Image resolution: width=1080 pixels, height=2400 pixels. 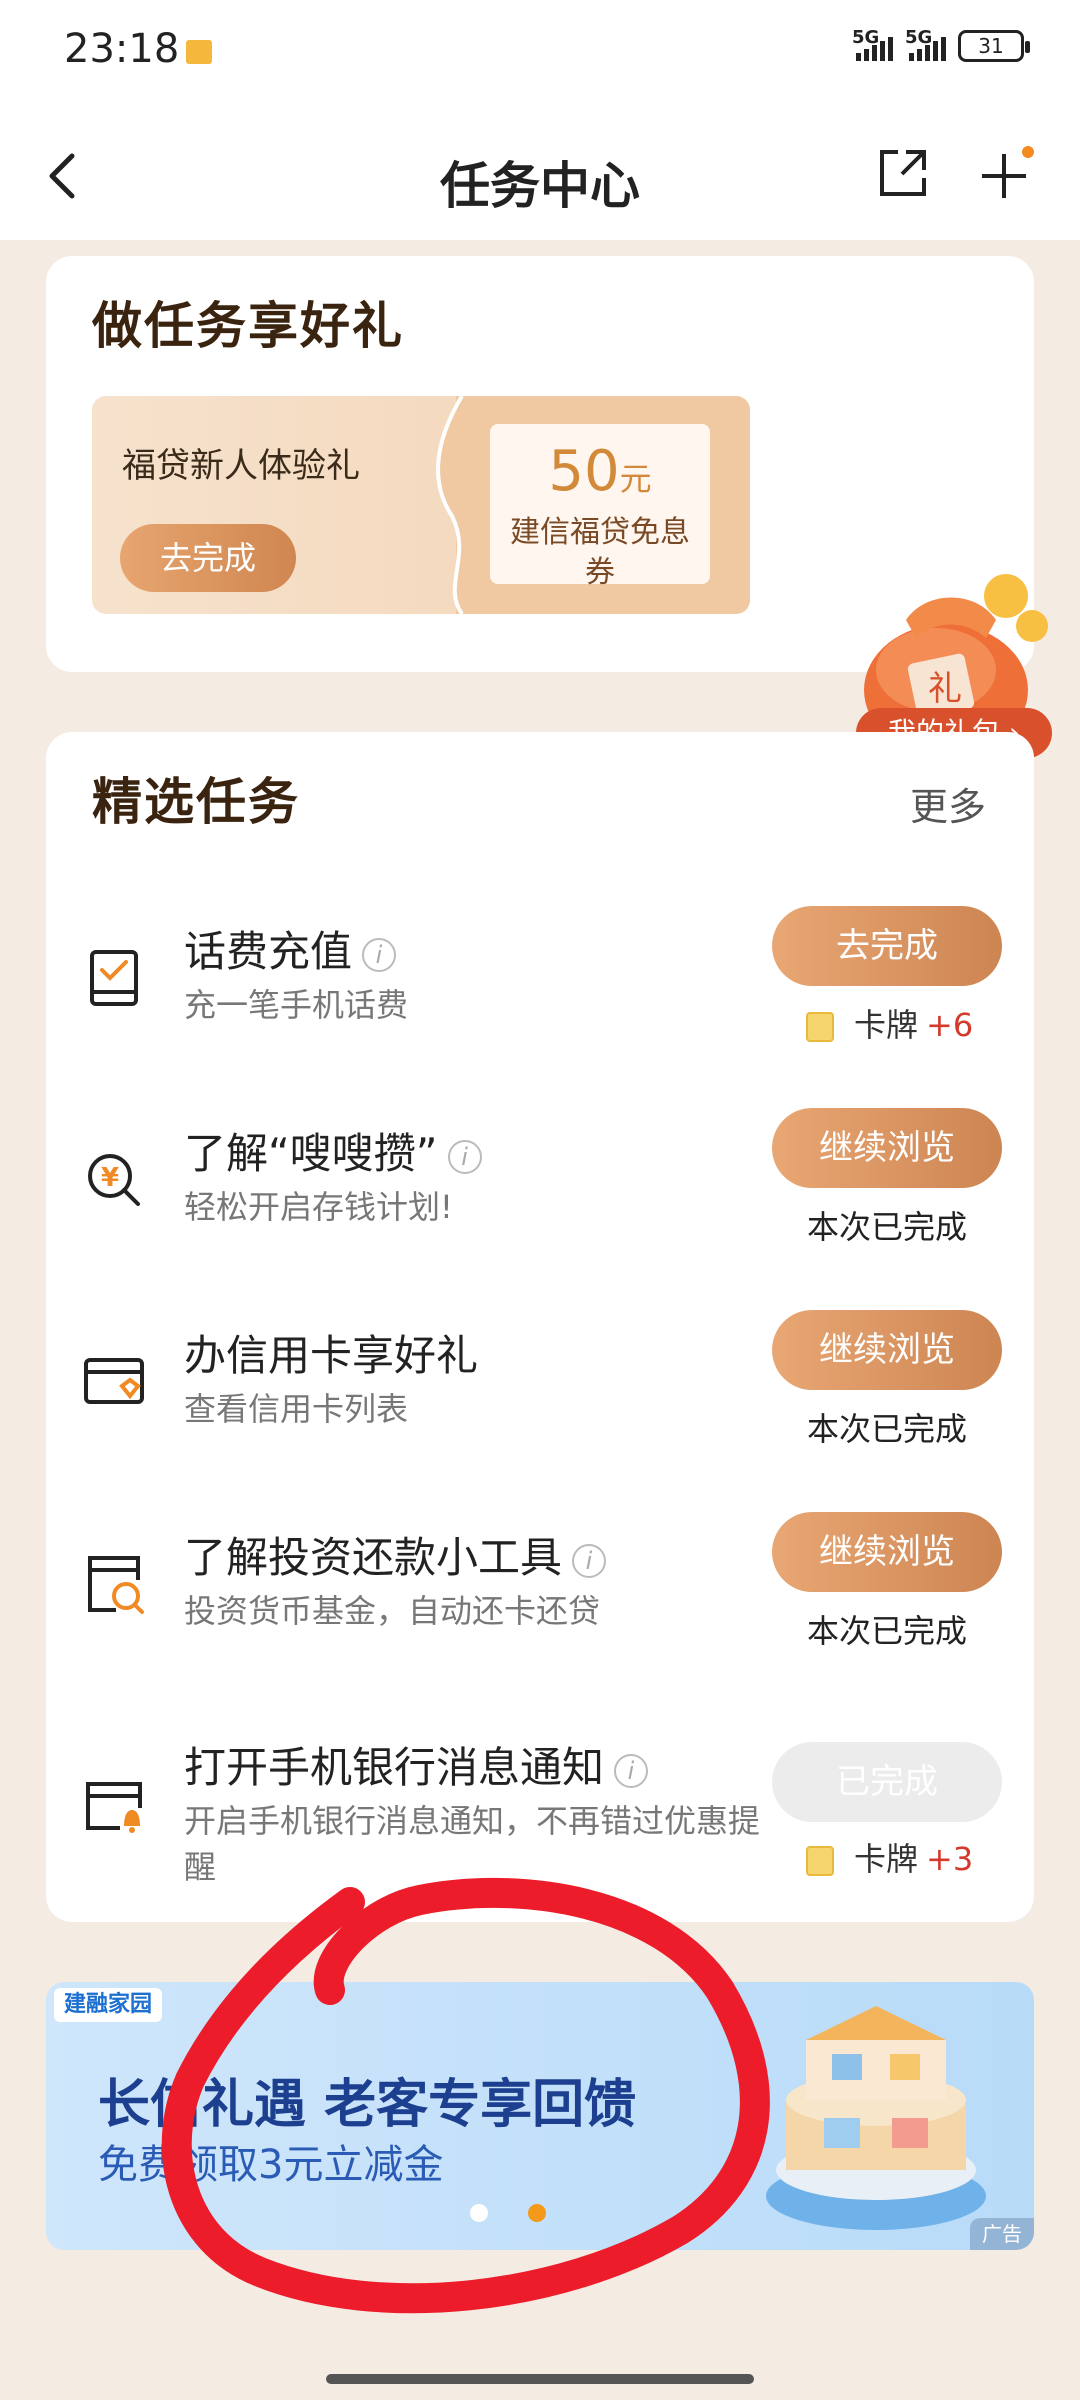 What do you see at coordinates (1004, 176) in the screenshot?
I see `add-icon` at bounding box center [1004, 176].